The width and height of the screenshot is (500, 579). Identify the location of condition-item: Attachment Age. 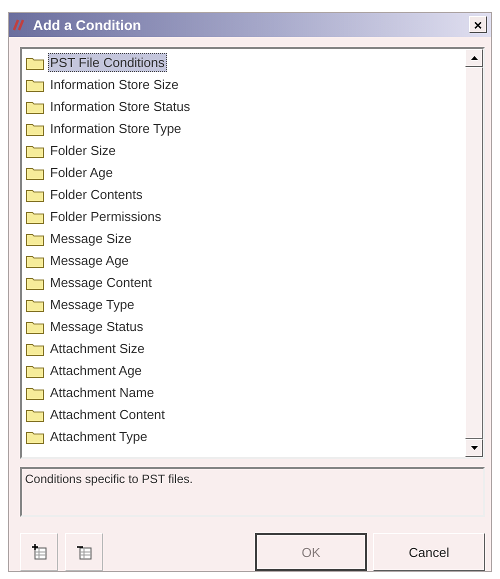
(96, 370).